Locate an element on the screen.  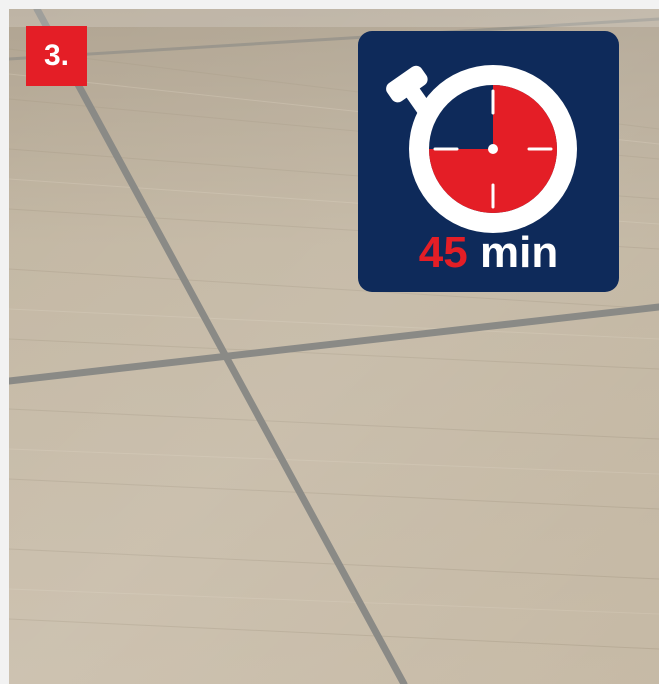
timer-value: 45 is located at coordinates (443, 252).